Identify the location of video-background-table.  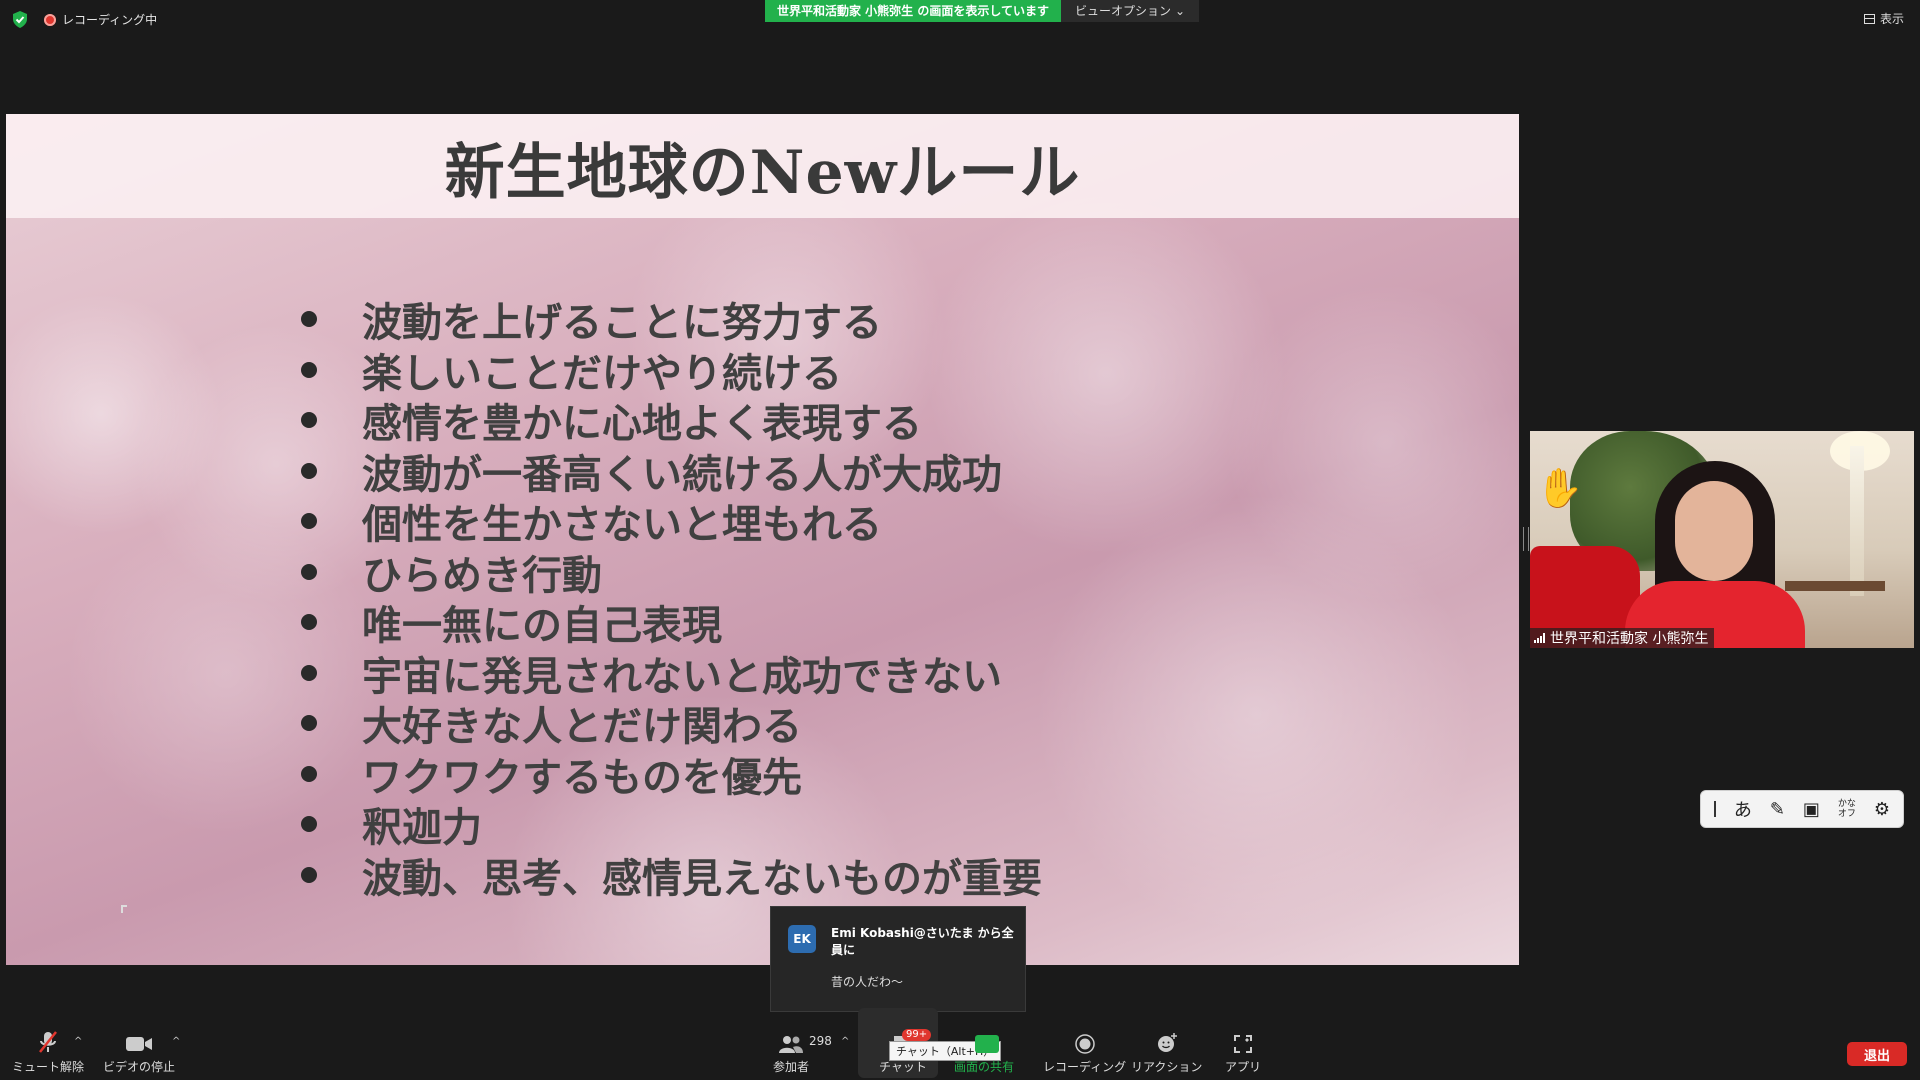
(1835, 586).